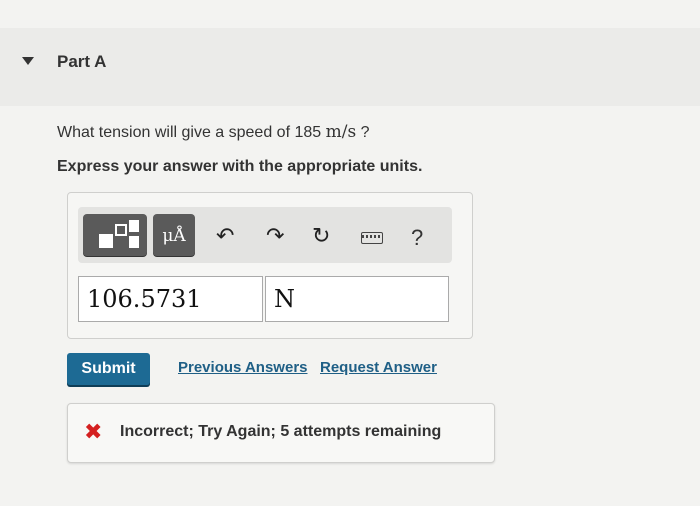  Describe the element at coordinates (357, 299) in the screenshot. I see `answer-unit-input: N` at that location.